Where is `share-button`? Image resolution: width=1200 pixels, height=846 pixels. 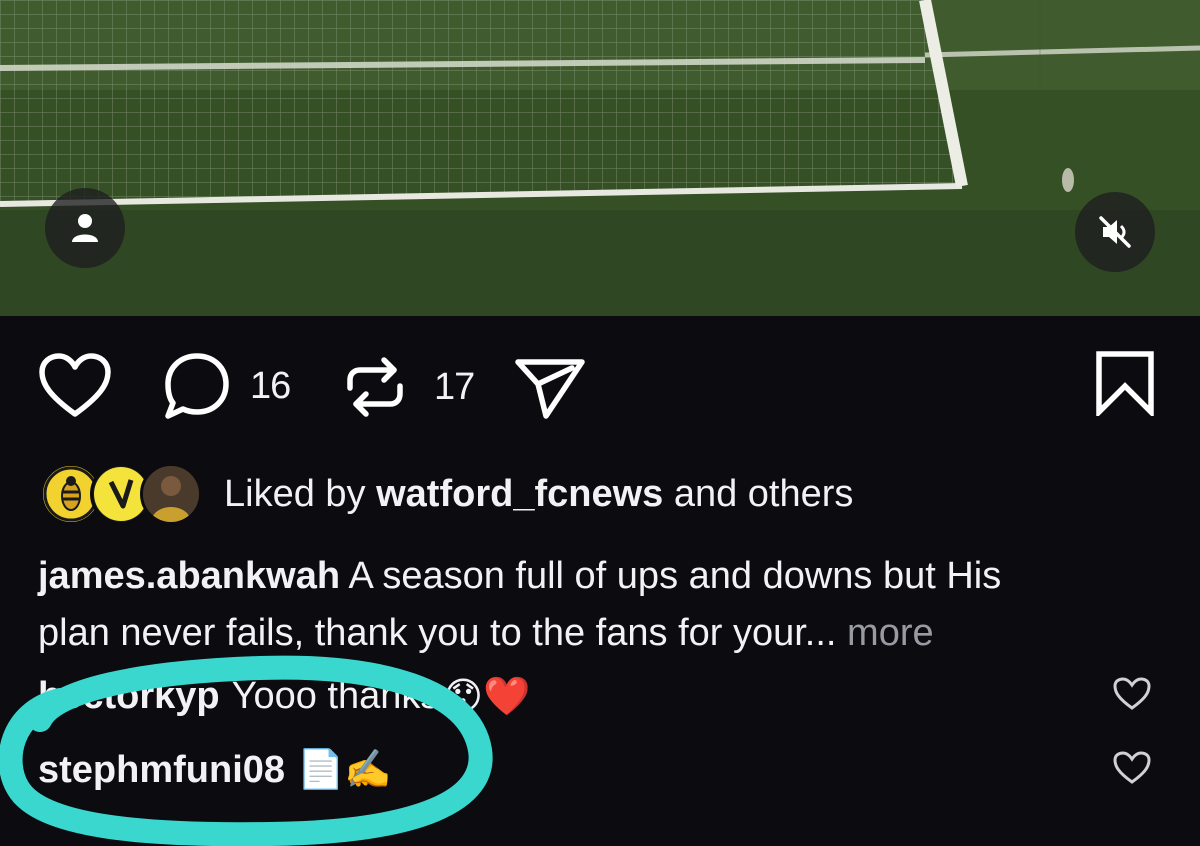 share-button is located at coordinates (550, 388).